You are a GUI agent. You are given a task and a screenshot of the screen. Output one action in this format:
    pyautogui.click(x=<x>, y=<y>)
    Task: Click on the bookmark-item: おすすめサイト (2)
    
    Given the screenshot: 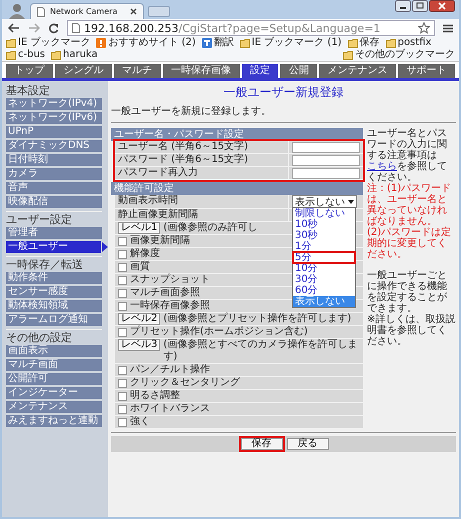 What is the action you would take?
    pyautogui.click(x=146, y=43)
    